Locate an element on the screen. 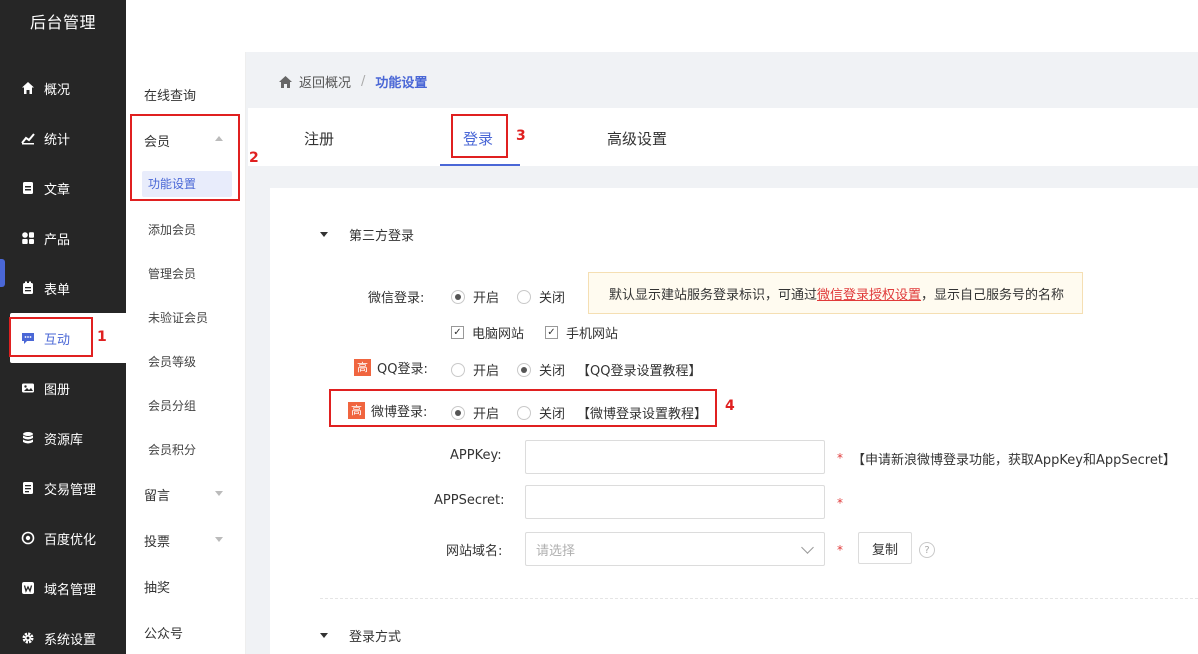 The width and height of the screenshot is (1198, 654). submenu-manage-member: 管理会员 is located at coordinates (172, 273).